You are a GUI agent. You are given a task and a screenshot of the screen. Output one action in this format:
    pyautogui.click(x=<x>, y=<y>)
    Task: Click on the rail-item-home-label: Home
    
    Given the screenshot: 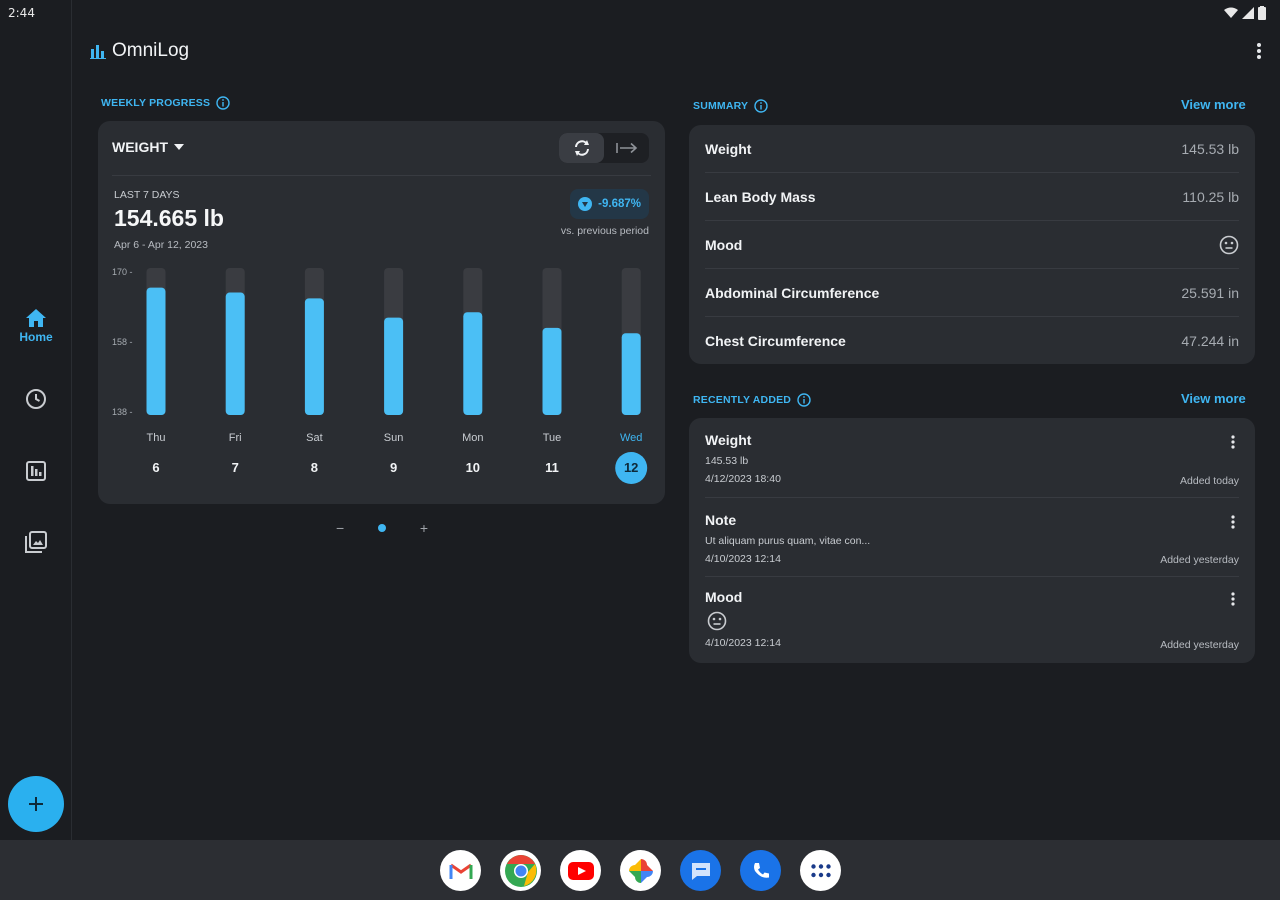 What is the action you would take?
    pyautogui.click(x=36, y=337)
    